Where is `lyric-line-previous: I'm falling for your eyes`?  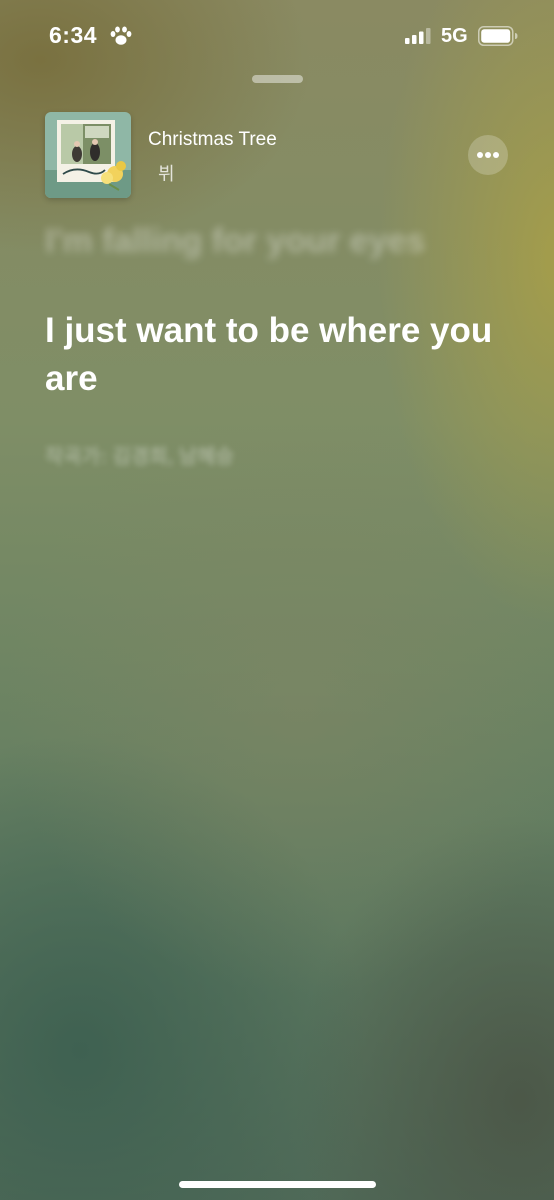
lyric-line-previous: I'm falling for your eyes is located at coordinates (285, 241).